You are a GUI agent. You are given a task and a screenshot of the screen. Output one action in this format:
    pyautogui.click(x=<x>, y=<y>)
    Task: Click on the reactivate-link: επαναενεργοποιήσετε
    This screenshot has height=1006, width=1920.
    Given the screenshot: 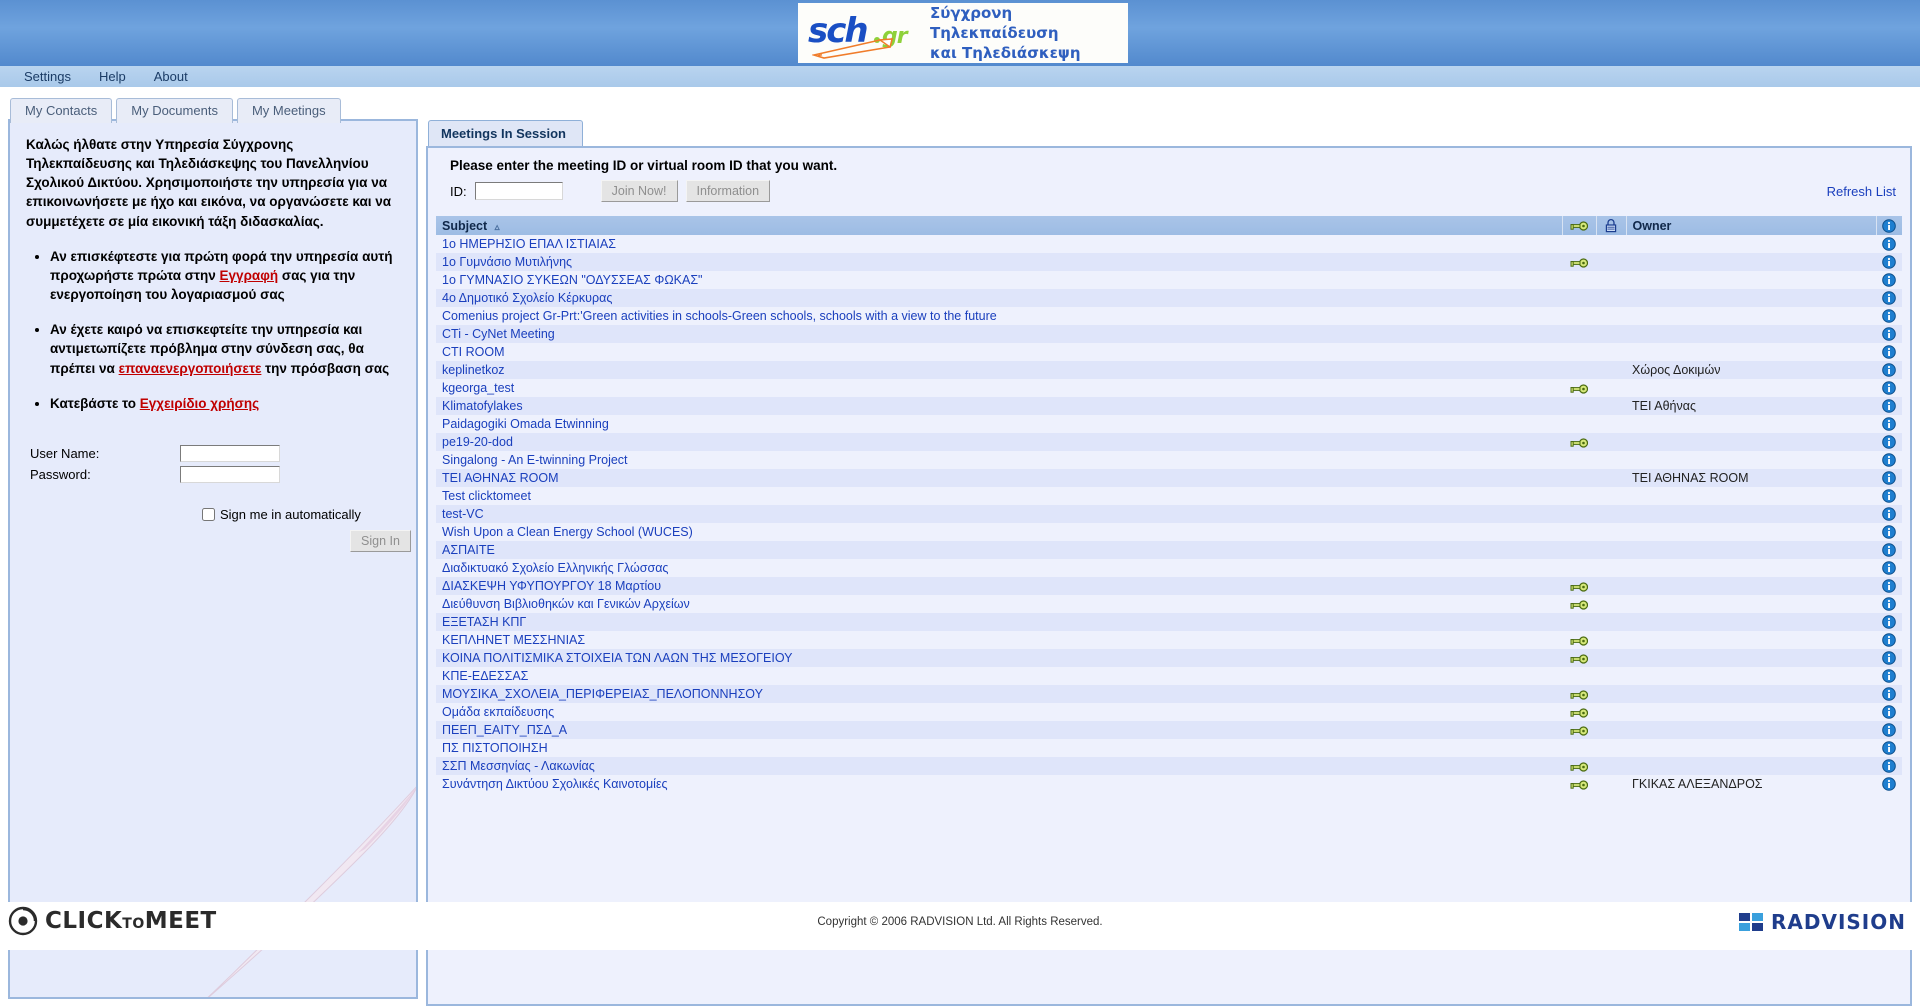 What is the action you would take?
    pyautogui.click(x=190, y=368)
    